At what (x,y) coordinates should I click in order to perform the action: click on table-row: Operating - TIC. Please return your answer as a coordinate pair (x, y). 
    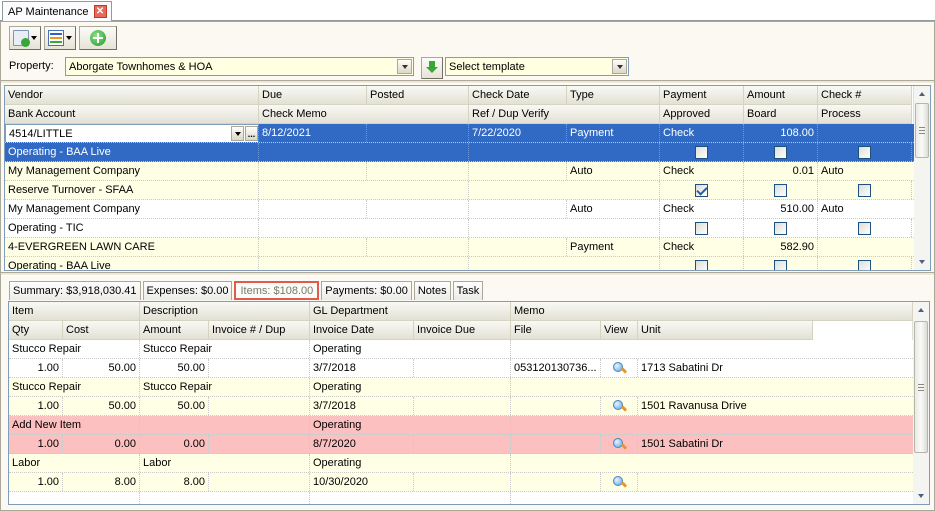
    Looking at the image, I should click on (459, 228).